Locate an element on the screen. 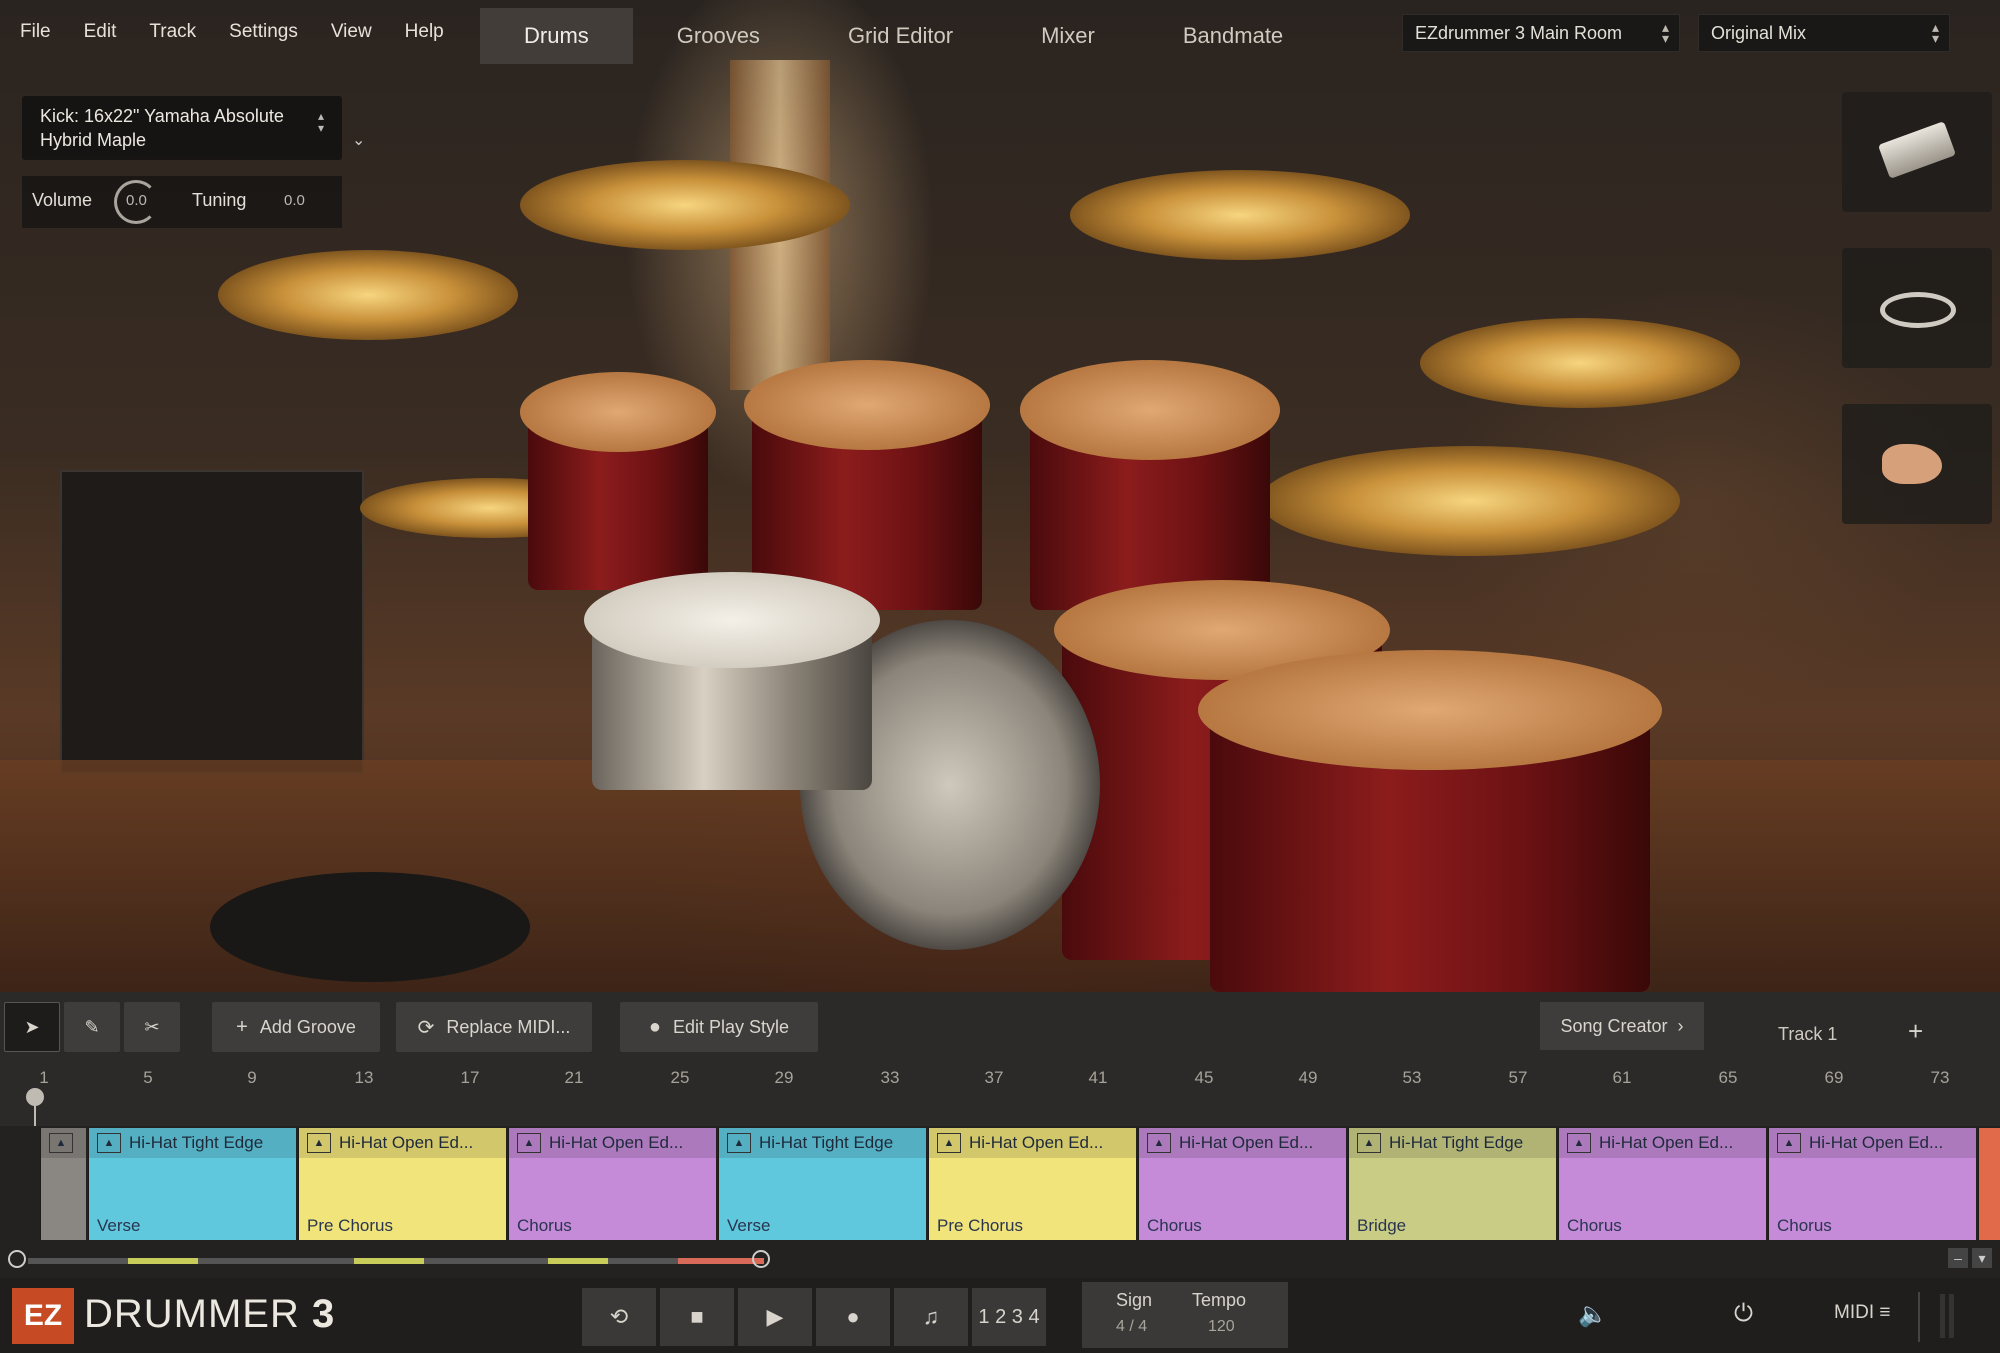  clip-header: ▲ is located at coordinates (63, 1143).